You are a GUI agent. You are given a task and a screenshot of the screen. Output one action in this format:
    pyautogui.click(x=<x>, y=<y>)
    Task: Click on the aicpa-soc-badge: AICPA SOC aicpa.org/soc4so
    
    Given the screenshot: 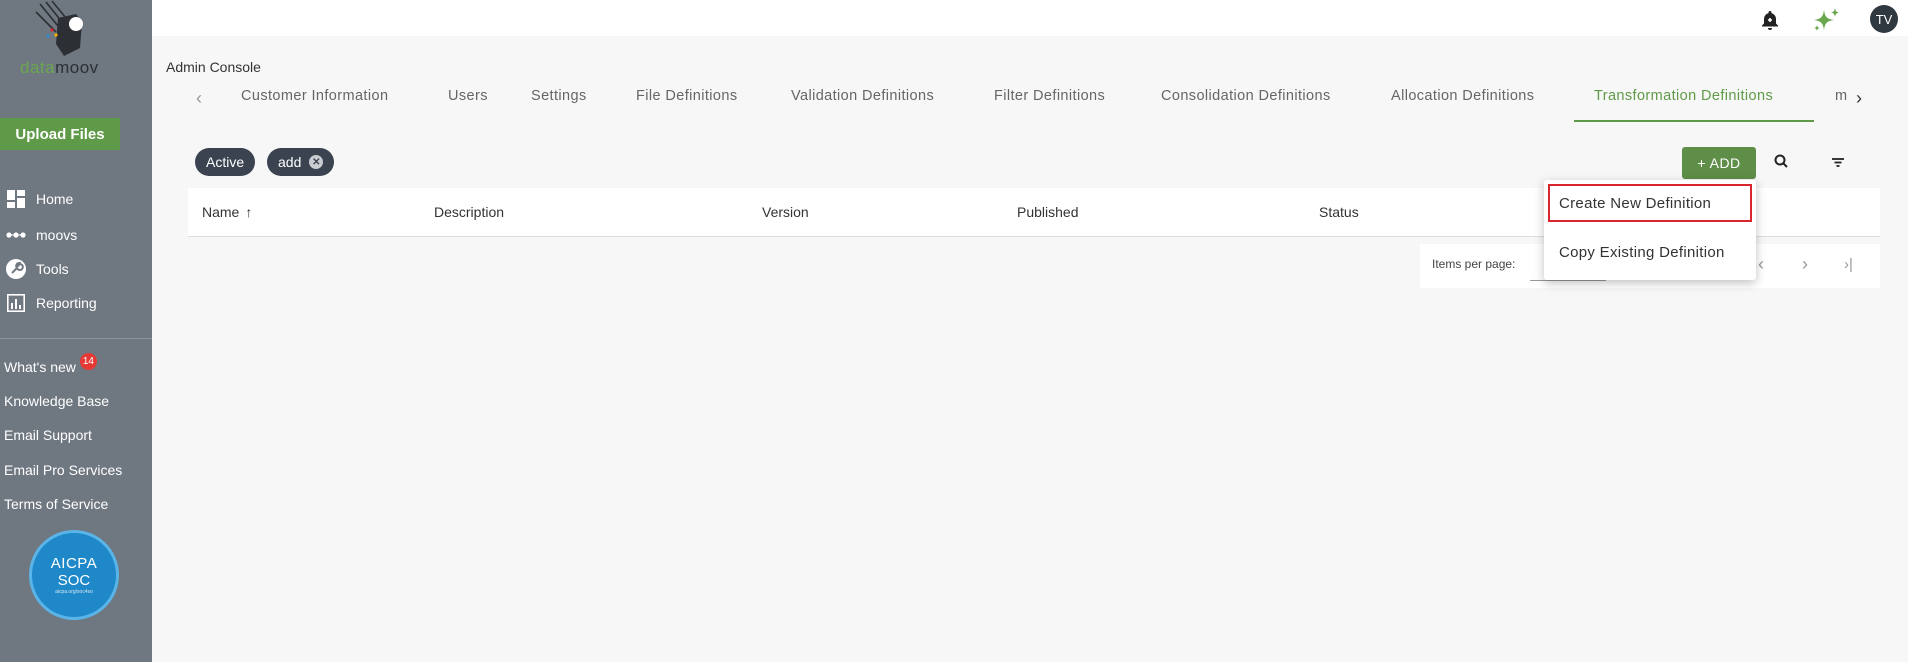 What is the action you would take?
    pyautogui.click(x=74, y=575)
    